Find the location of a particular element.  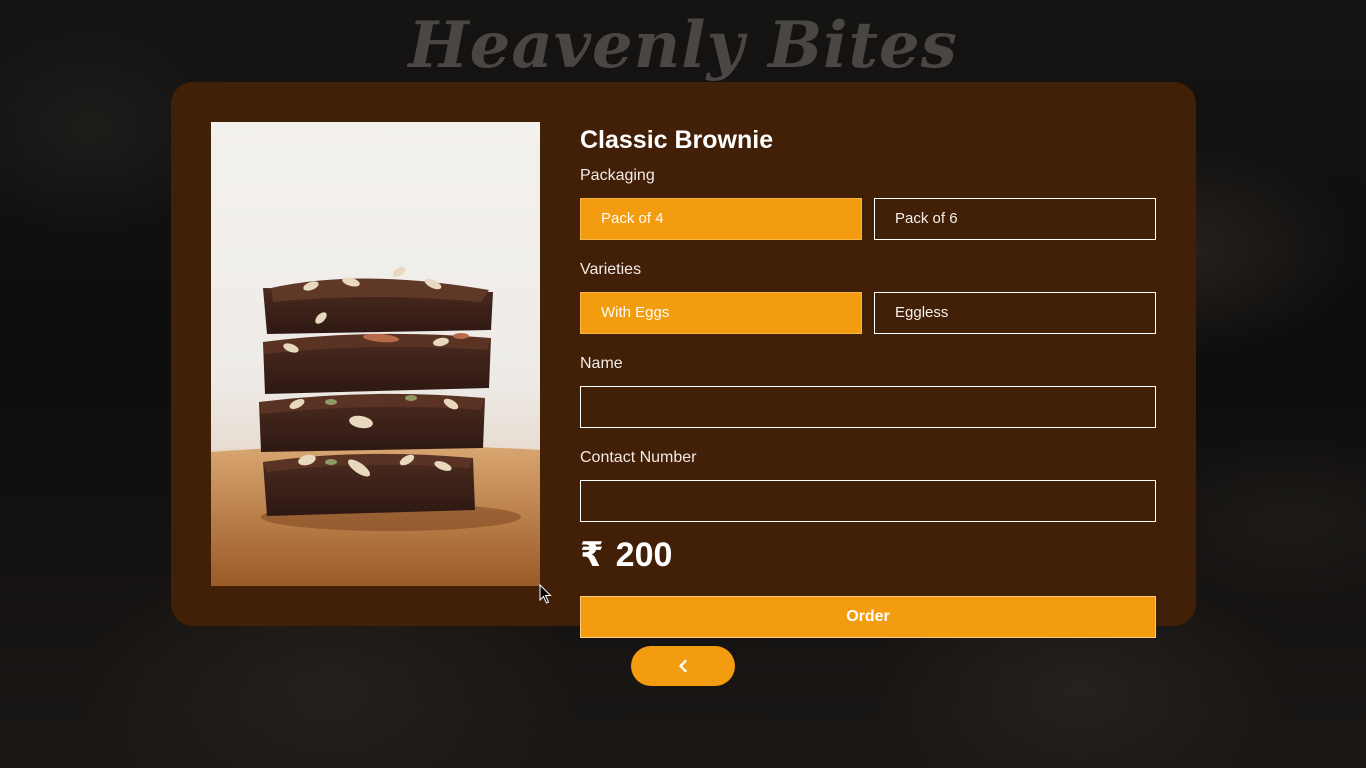

option-pack-of-4: Pack of 4 is located at coordinates (721, 219).